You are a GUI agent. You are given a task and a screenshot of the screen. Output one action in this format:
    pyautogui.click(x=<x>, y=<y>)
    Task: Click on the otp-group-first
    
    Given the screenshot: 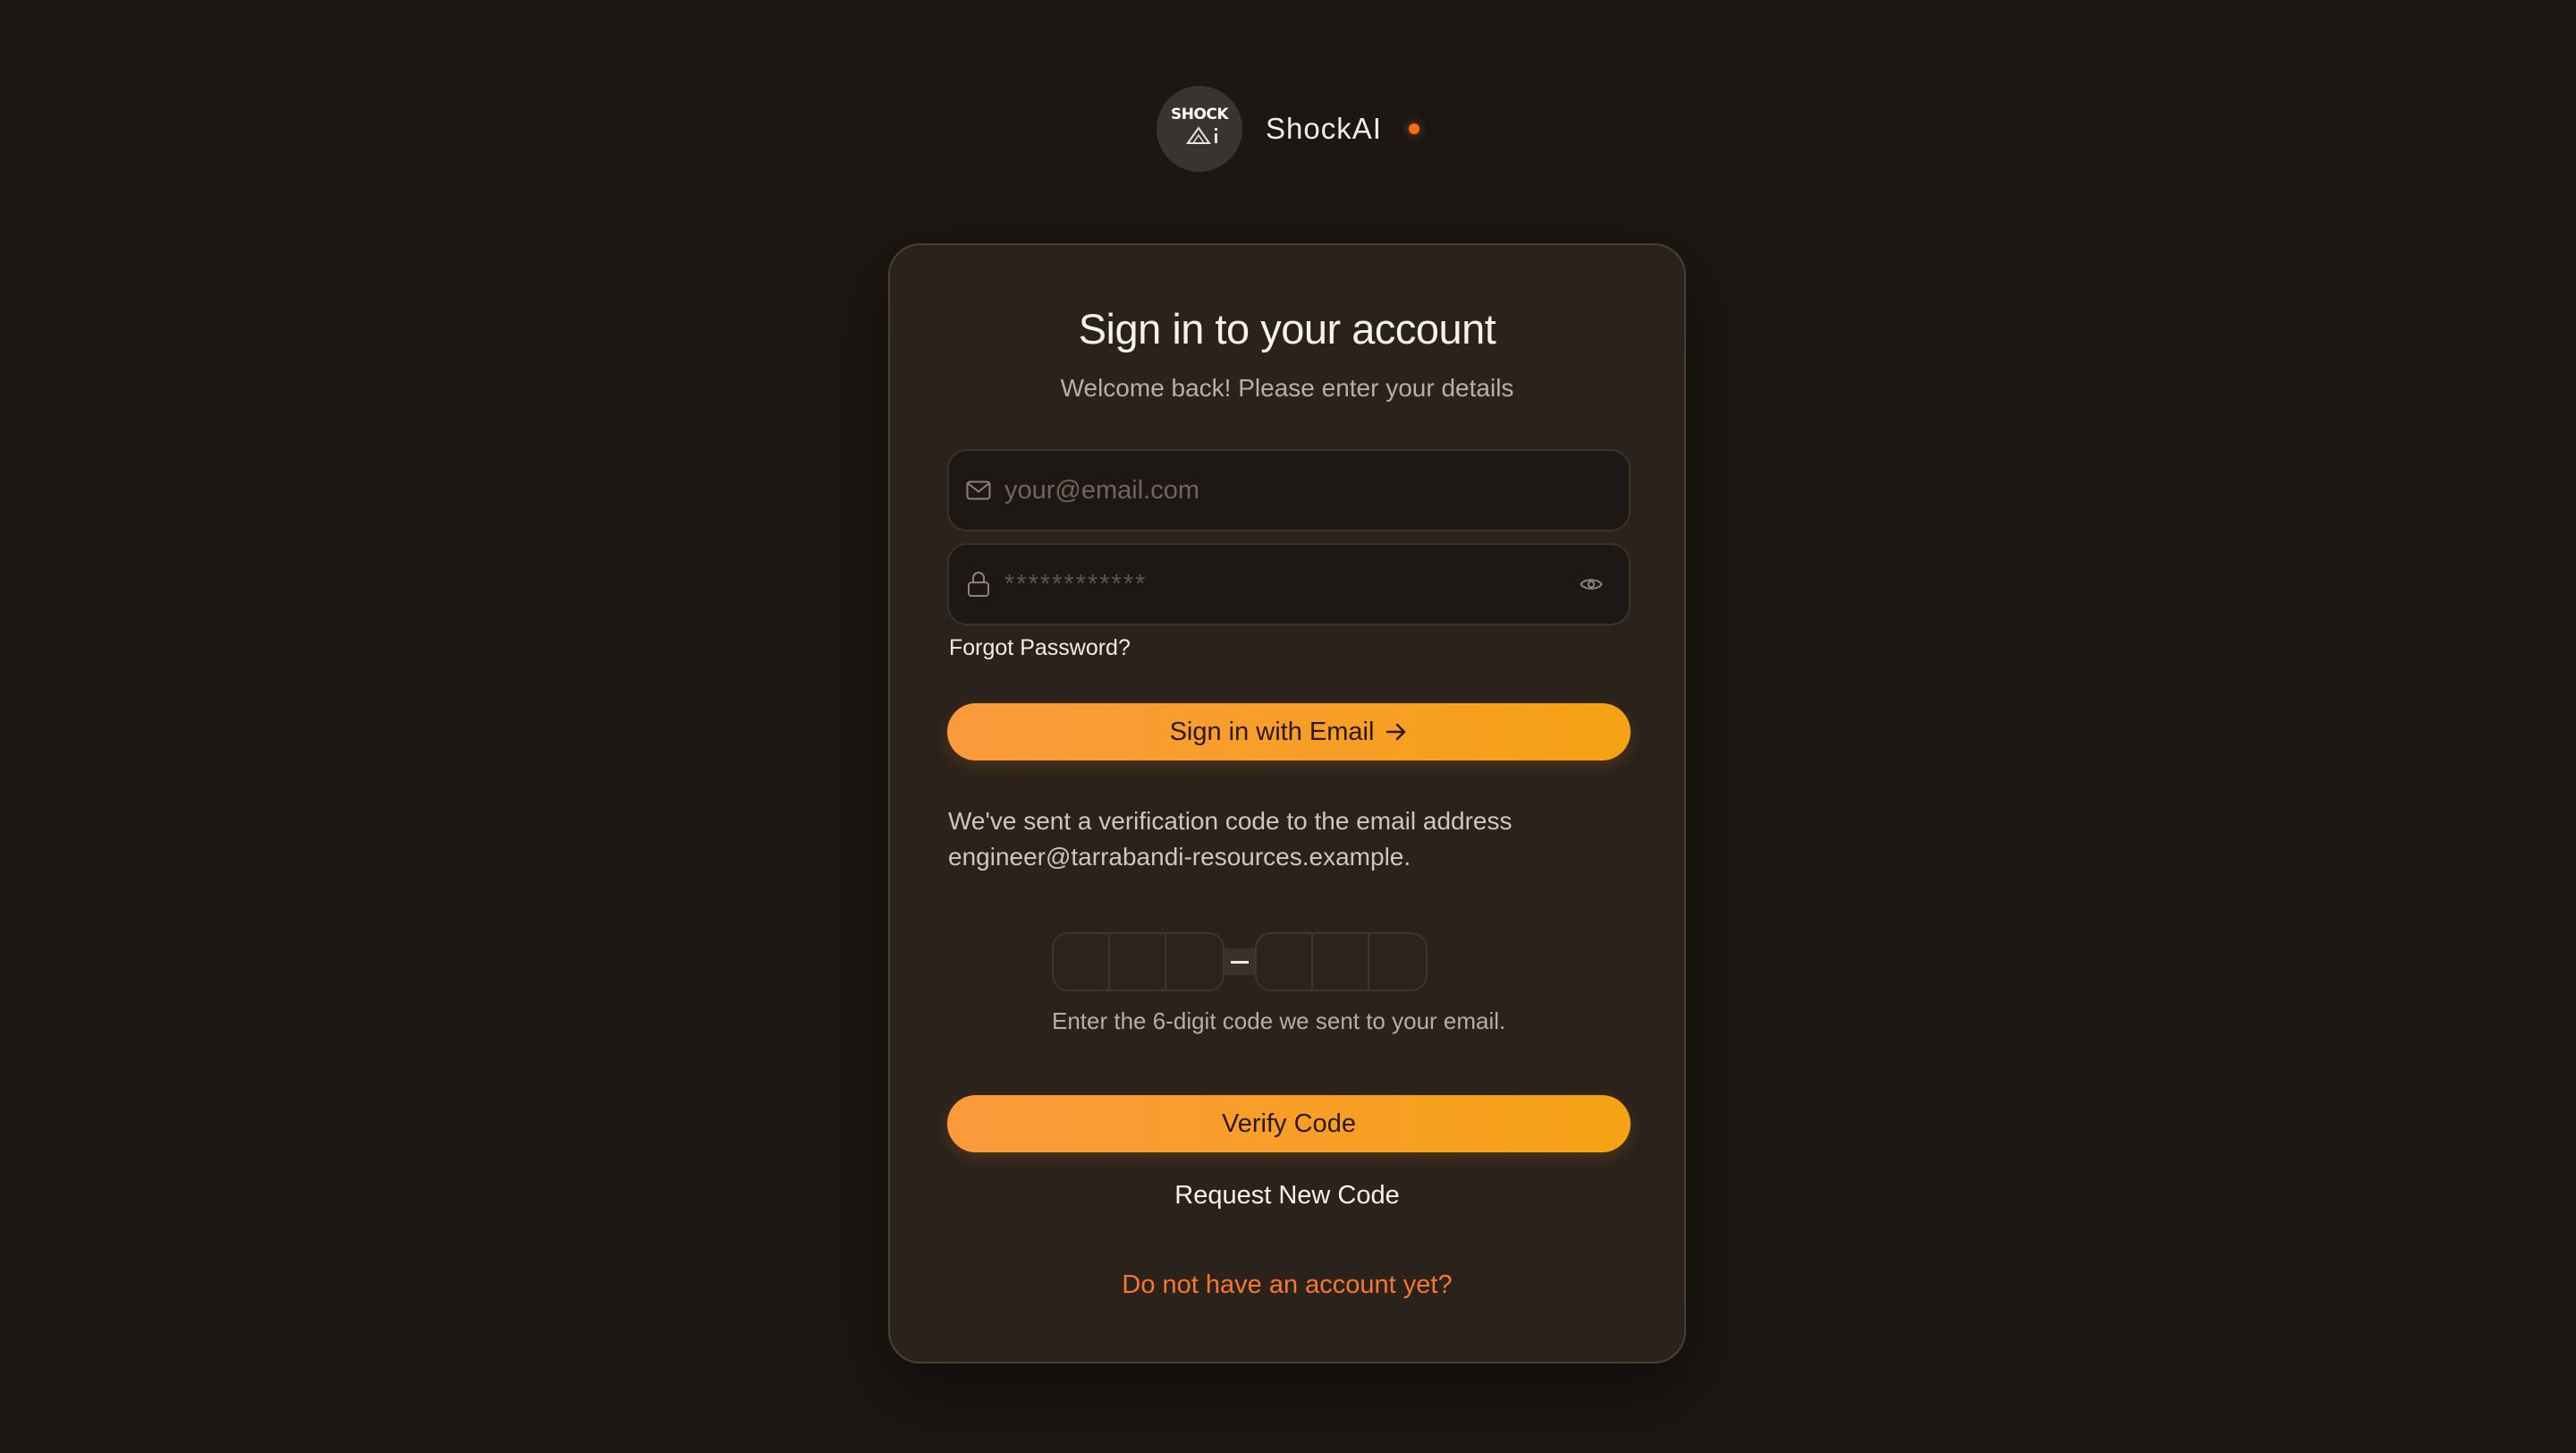 What is the action you would take?
    pyautogui.click(x=1138, y=961)
    